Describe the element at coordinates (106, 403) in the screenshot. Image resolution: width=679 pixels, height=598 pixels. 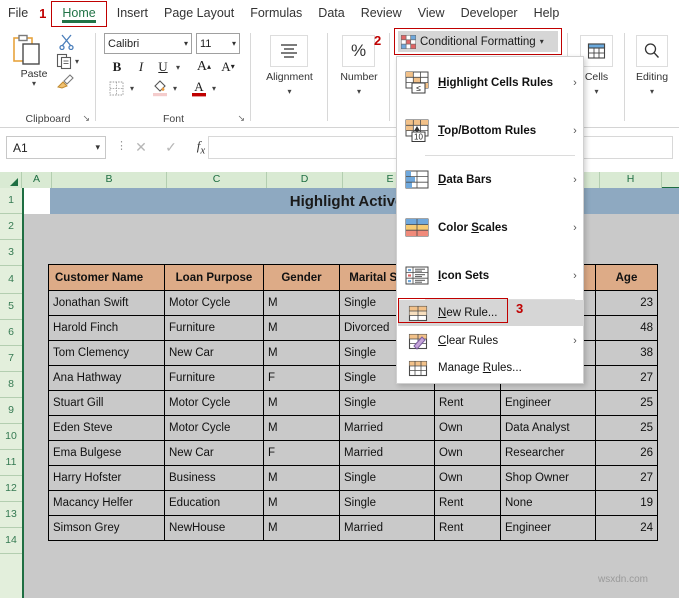
I see `cell-customer-name: Stuart Gill` at that location.